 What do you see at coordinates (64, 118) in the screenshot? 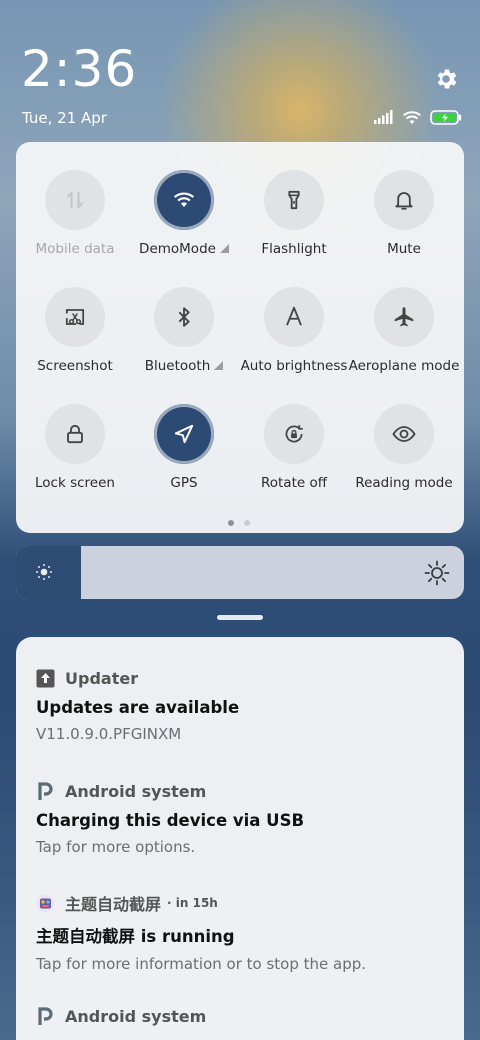
I see `clock-date: Tue, 21 Apr` at bounding box center [64, 118].